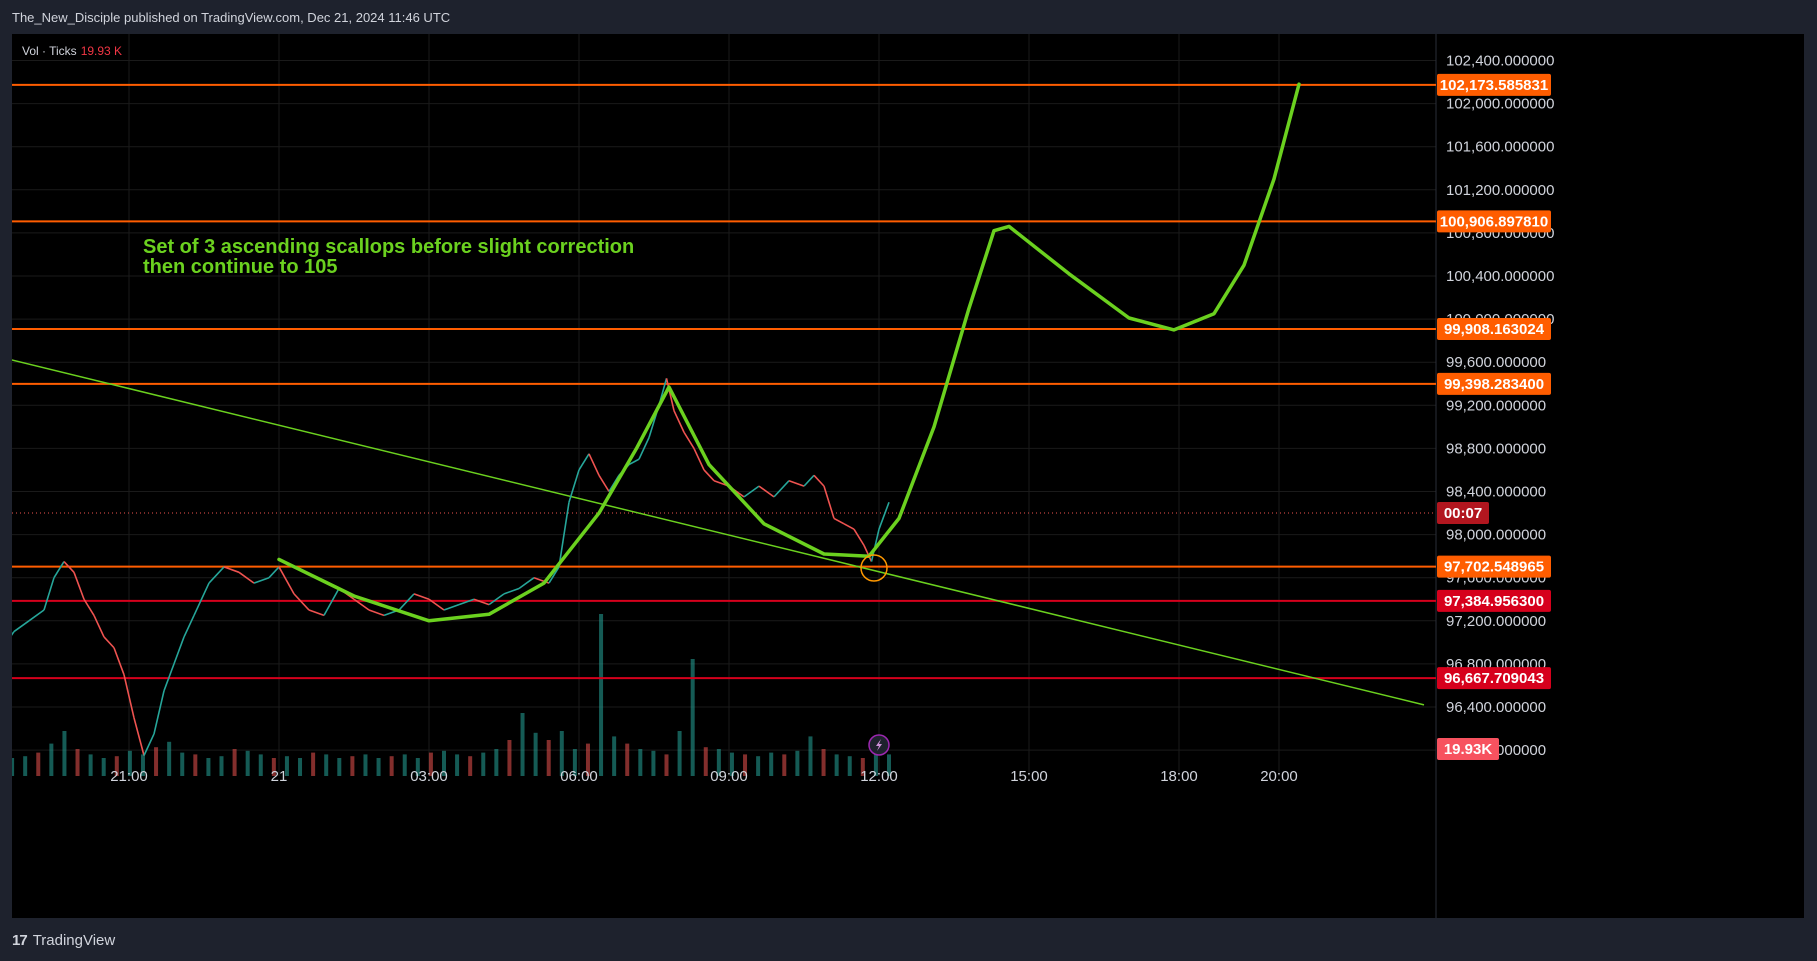  I want to click on time-tick-label: 21, so click(279, 776).